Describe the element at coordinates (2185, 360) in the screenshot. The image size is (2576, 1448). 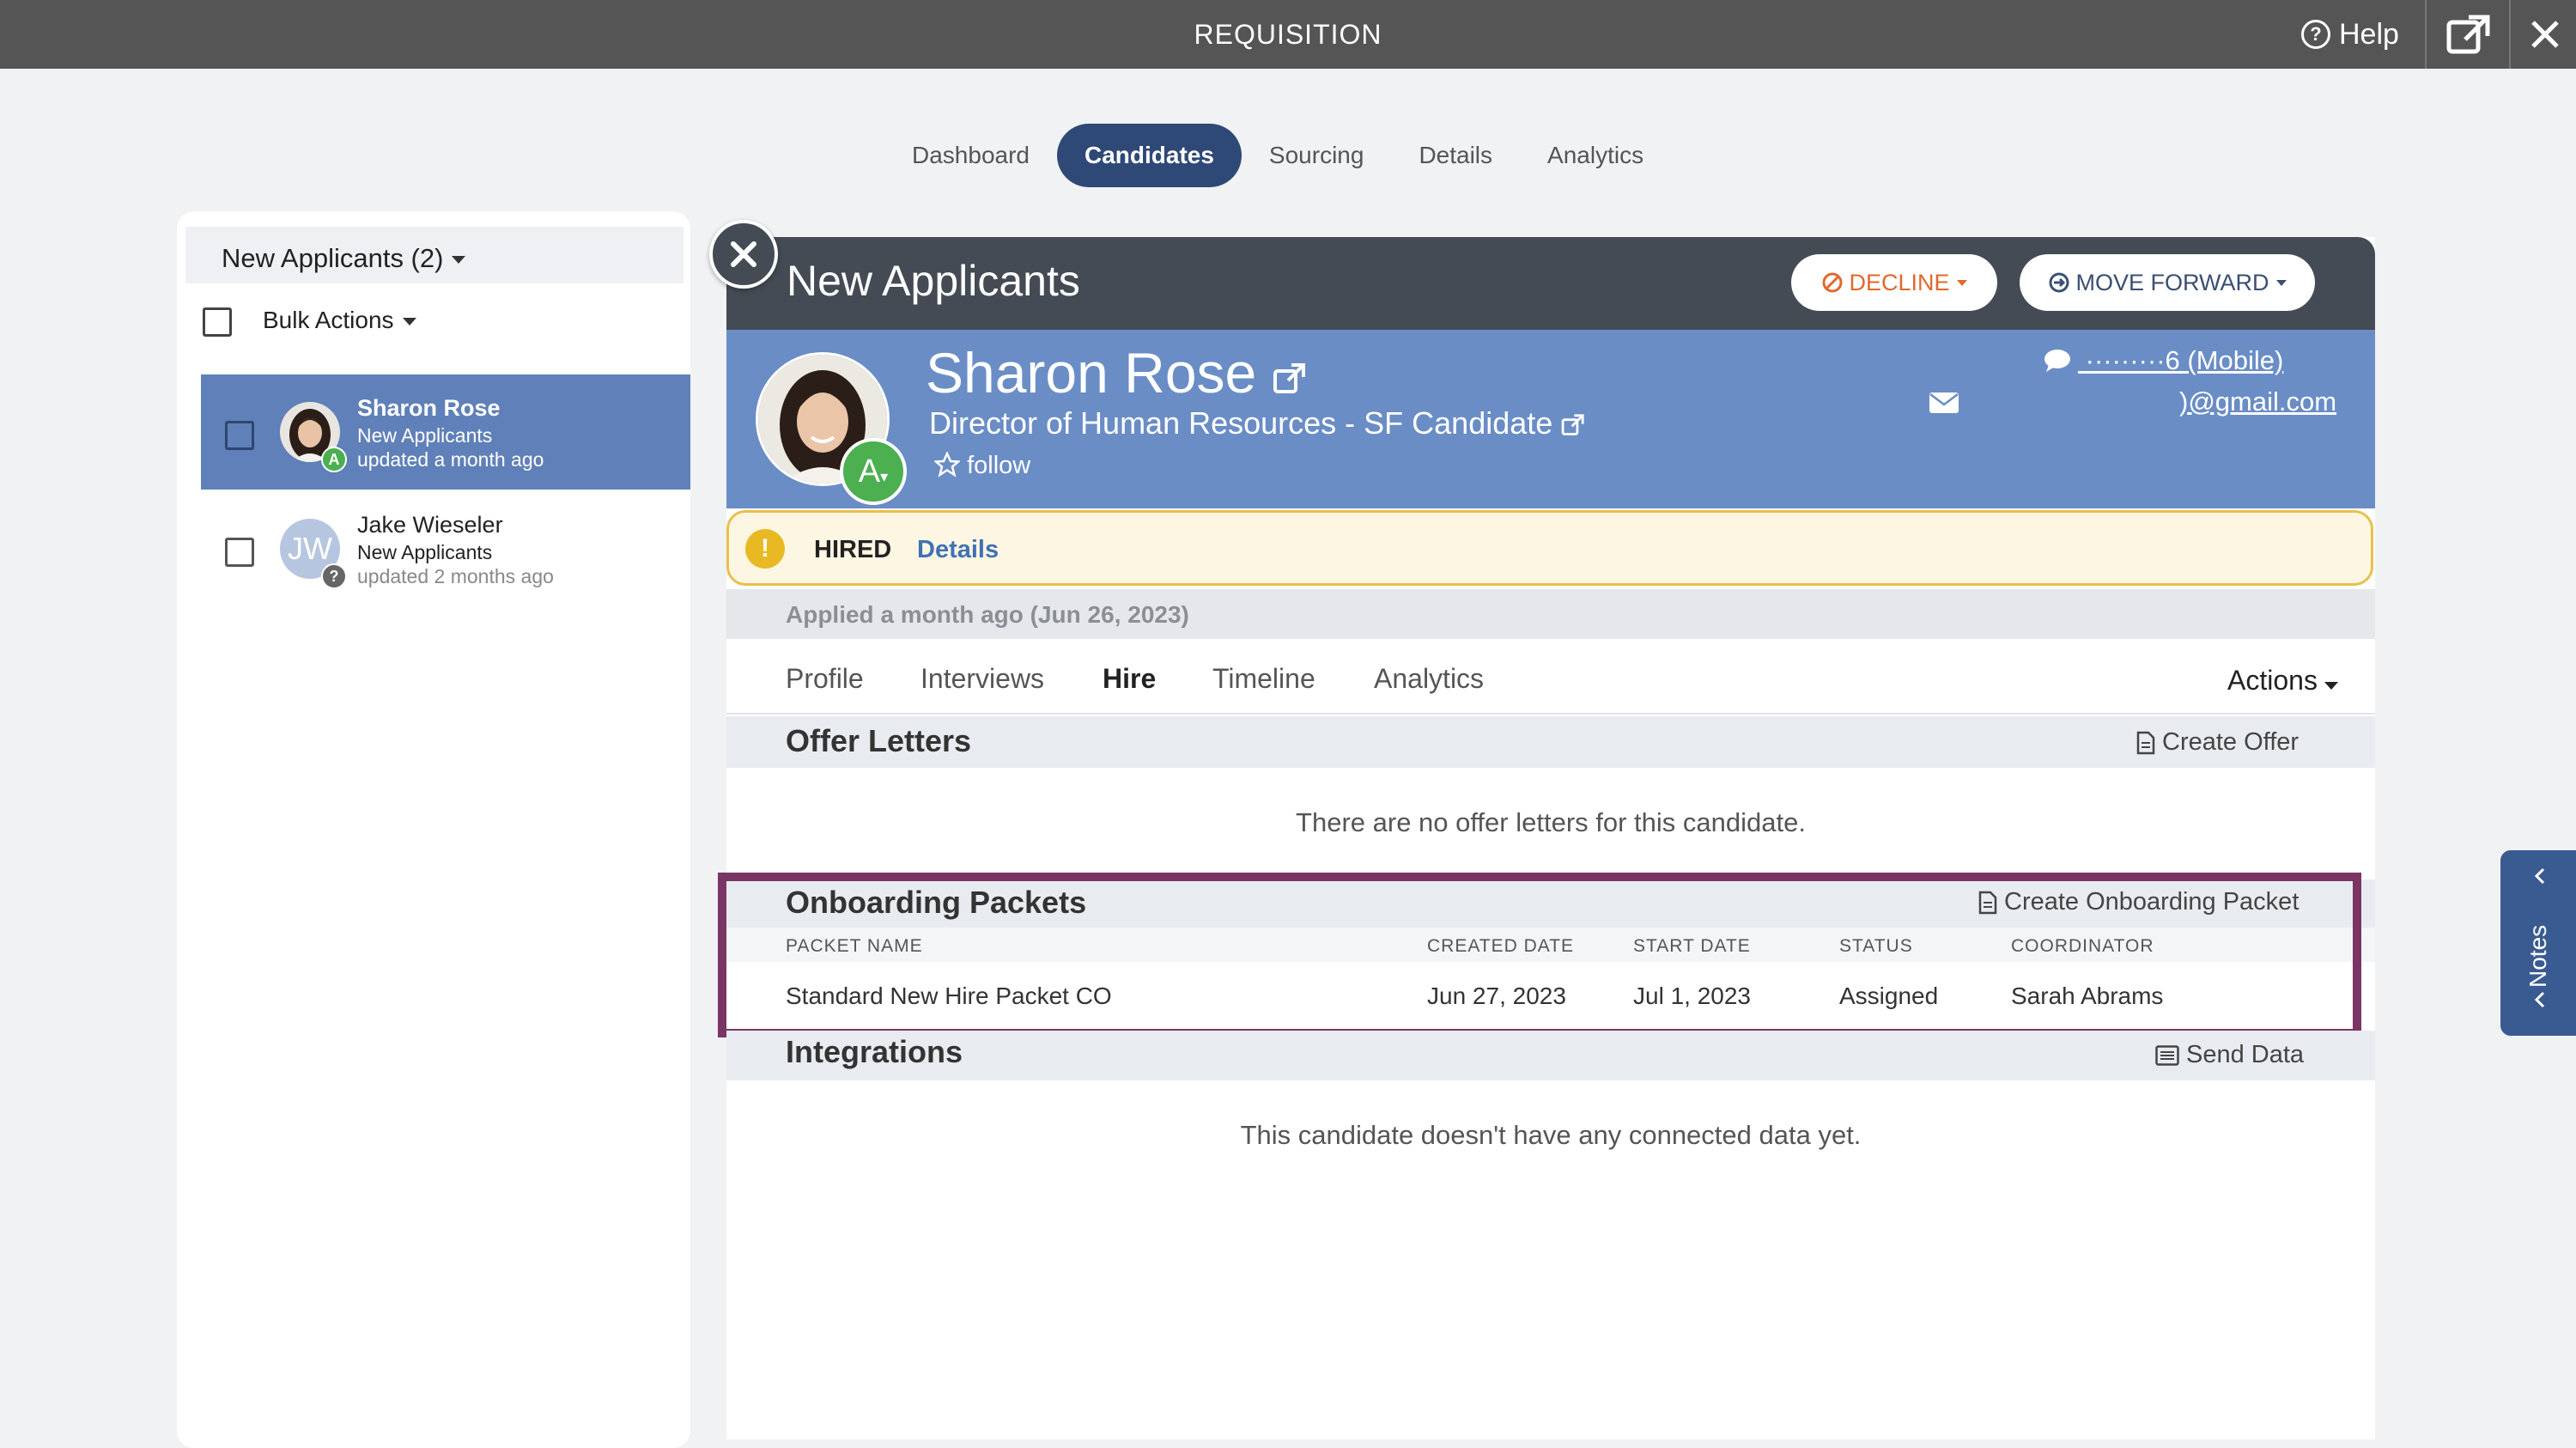
I see `phone-text: ·········6 (Mobile)` at that location.